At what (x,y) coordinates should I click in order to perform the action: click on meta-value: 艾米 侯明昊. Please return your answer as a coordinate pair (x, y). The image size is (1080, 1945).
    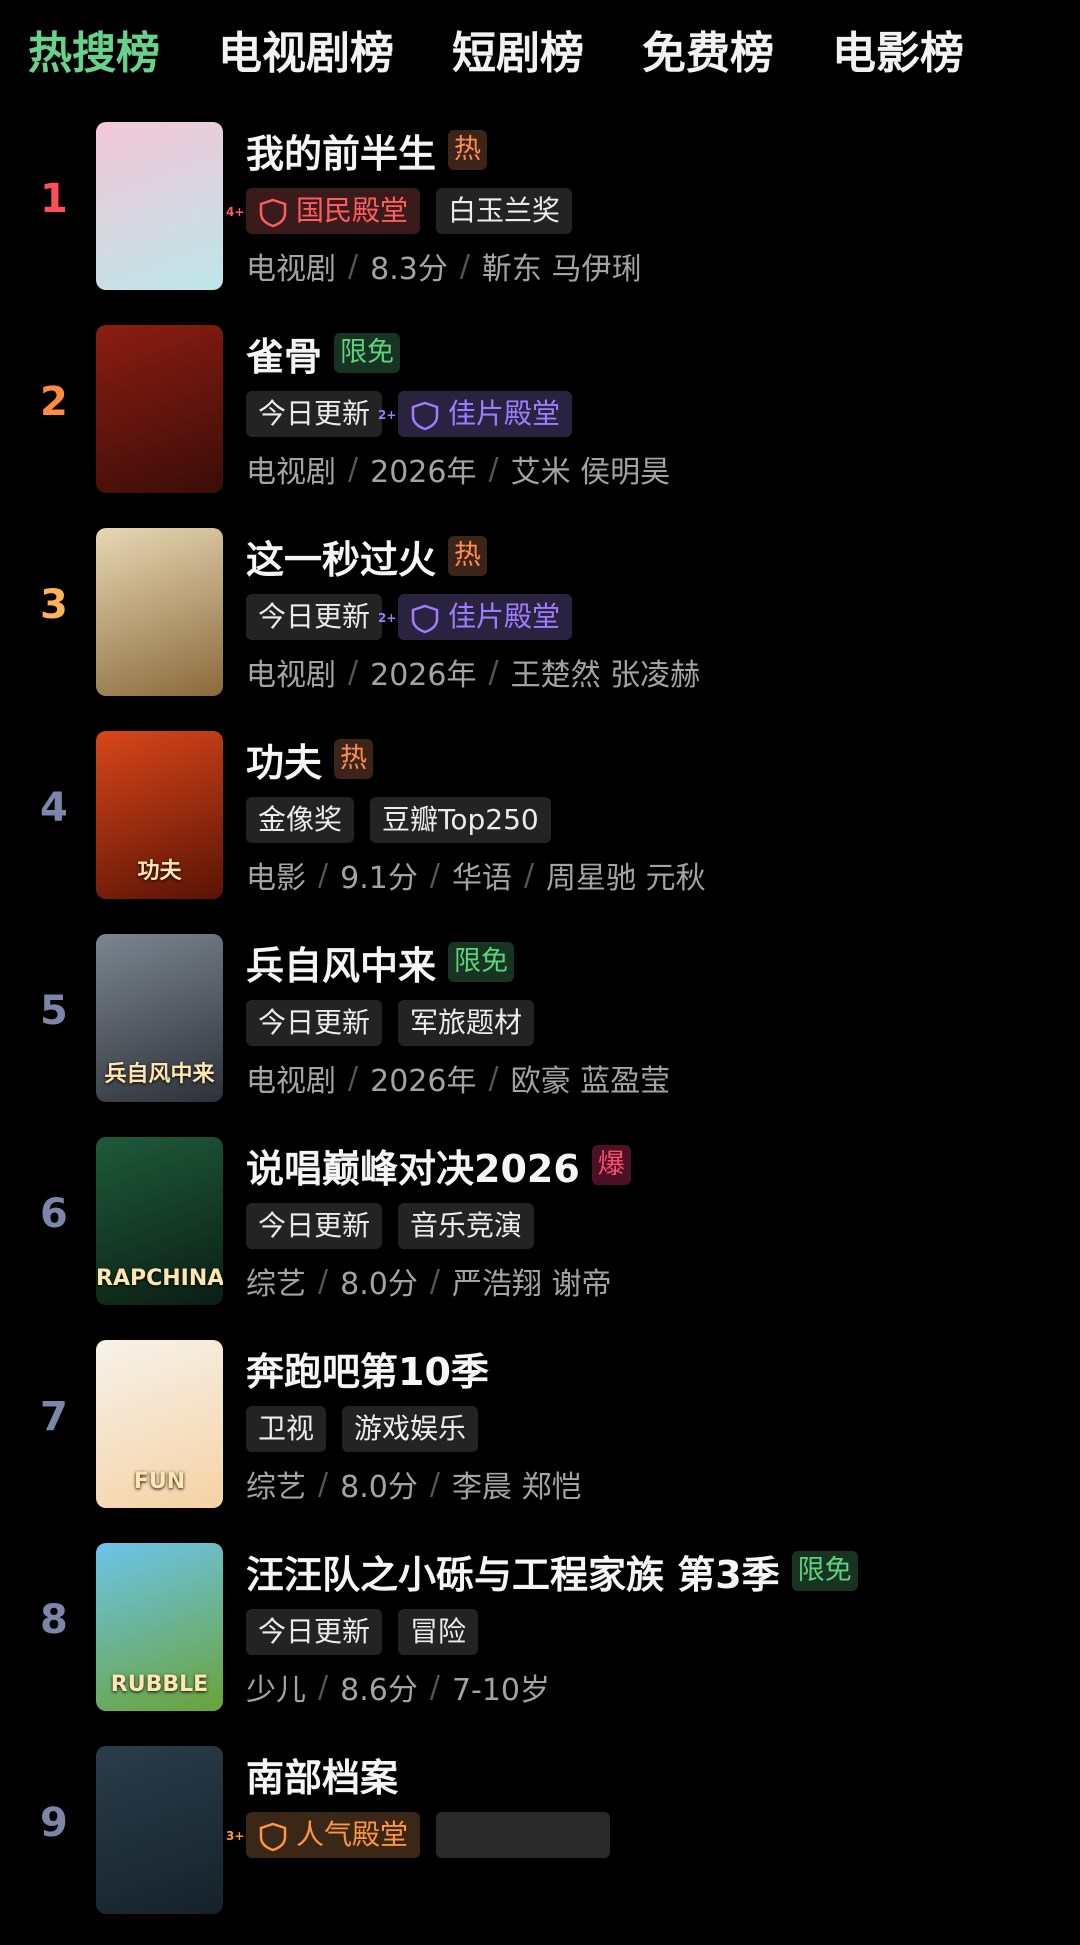
    Looking at the image, I should click on (590, 472).